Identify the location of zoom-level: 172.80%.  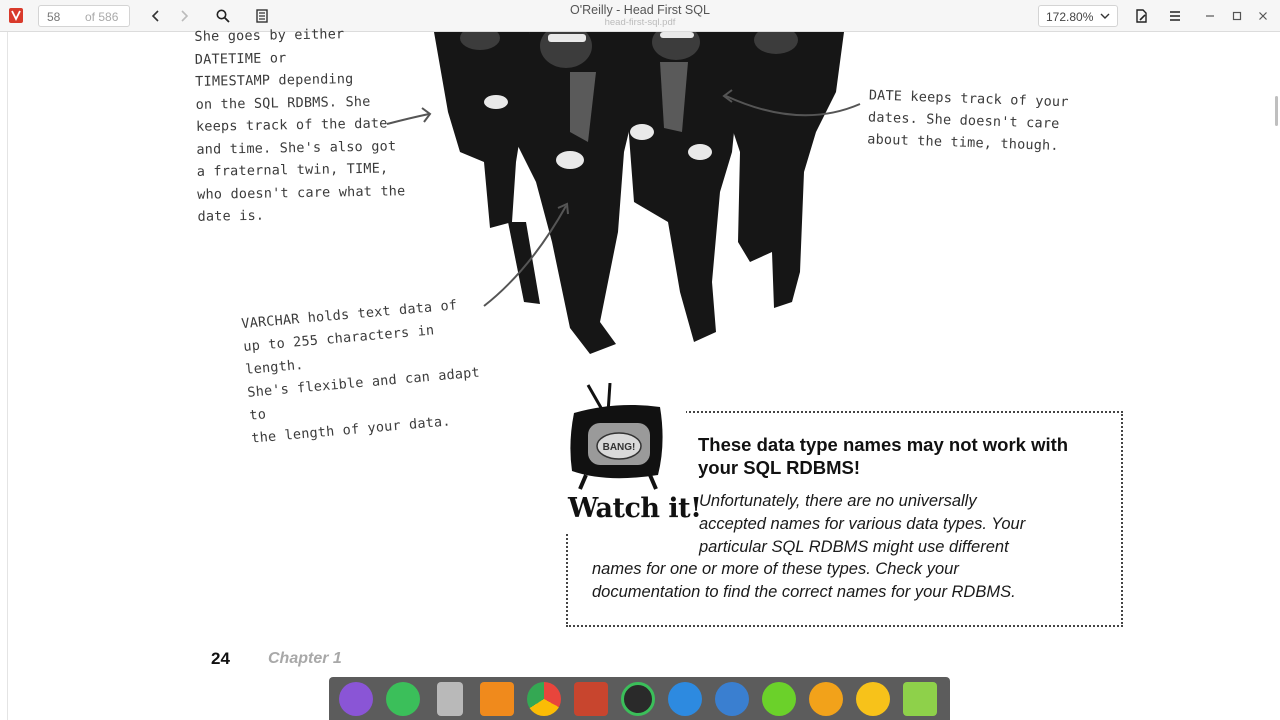
(1070, 17).